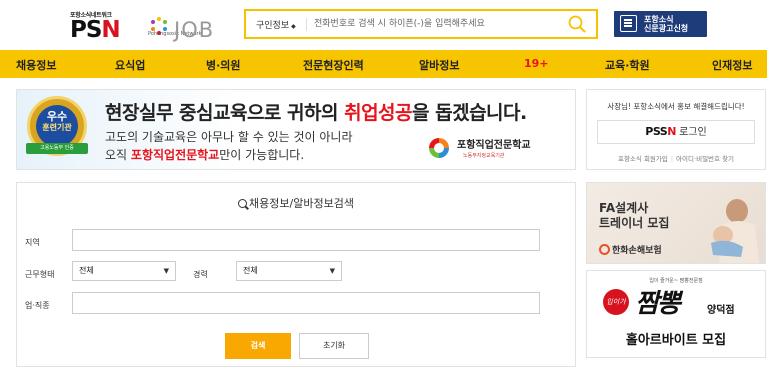 Image resolution: width=767 pixels, height=367 pixels. Describe the element at coordinates (306, 240) in the screenshot. I see `region-input` at that location.